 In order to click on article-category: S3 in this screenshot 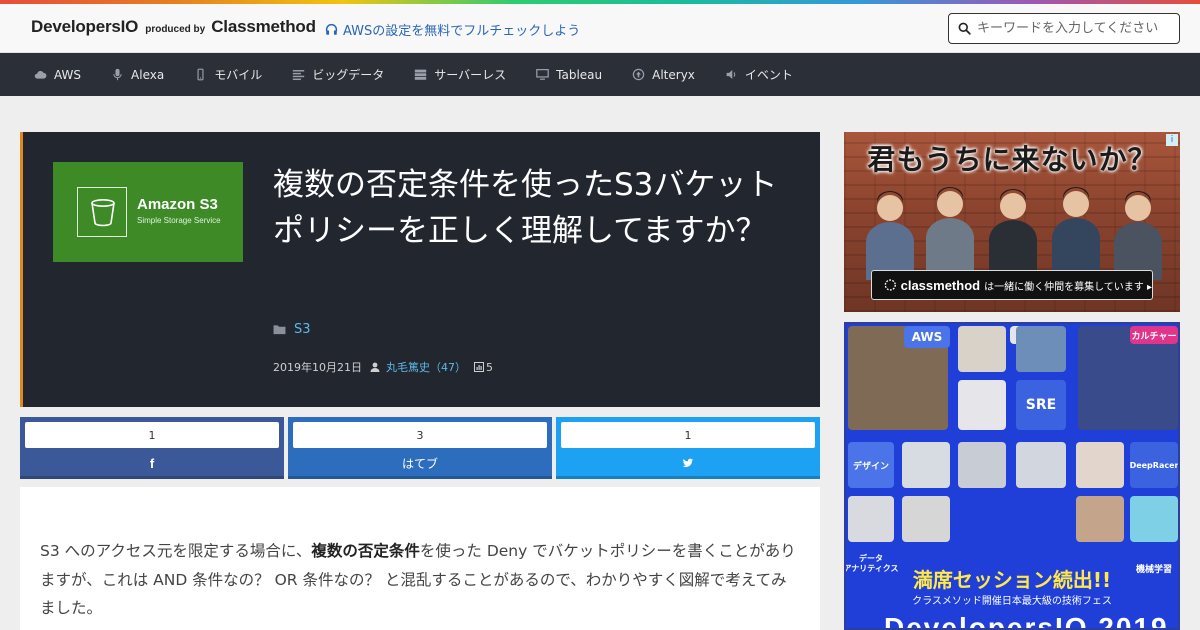, I will do `click(292, 329)`.